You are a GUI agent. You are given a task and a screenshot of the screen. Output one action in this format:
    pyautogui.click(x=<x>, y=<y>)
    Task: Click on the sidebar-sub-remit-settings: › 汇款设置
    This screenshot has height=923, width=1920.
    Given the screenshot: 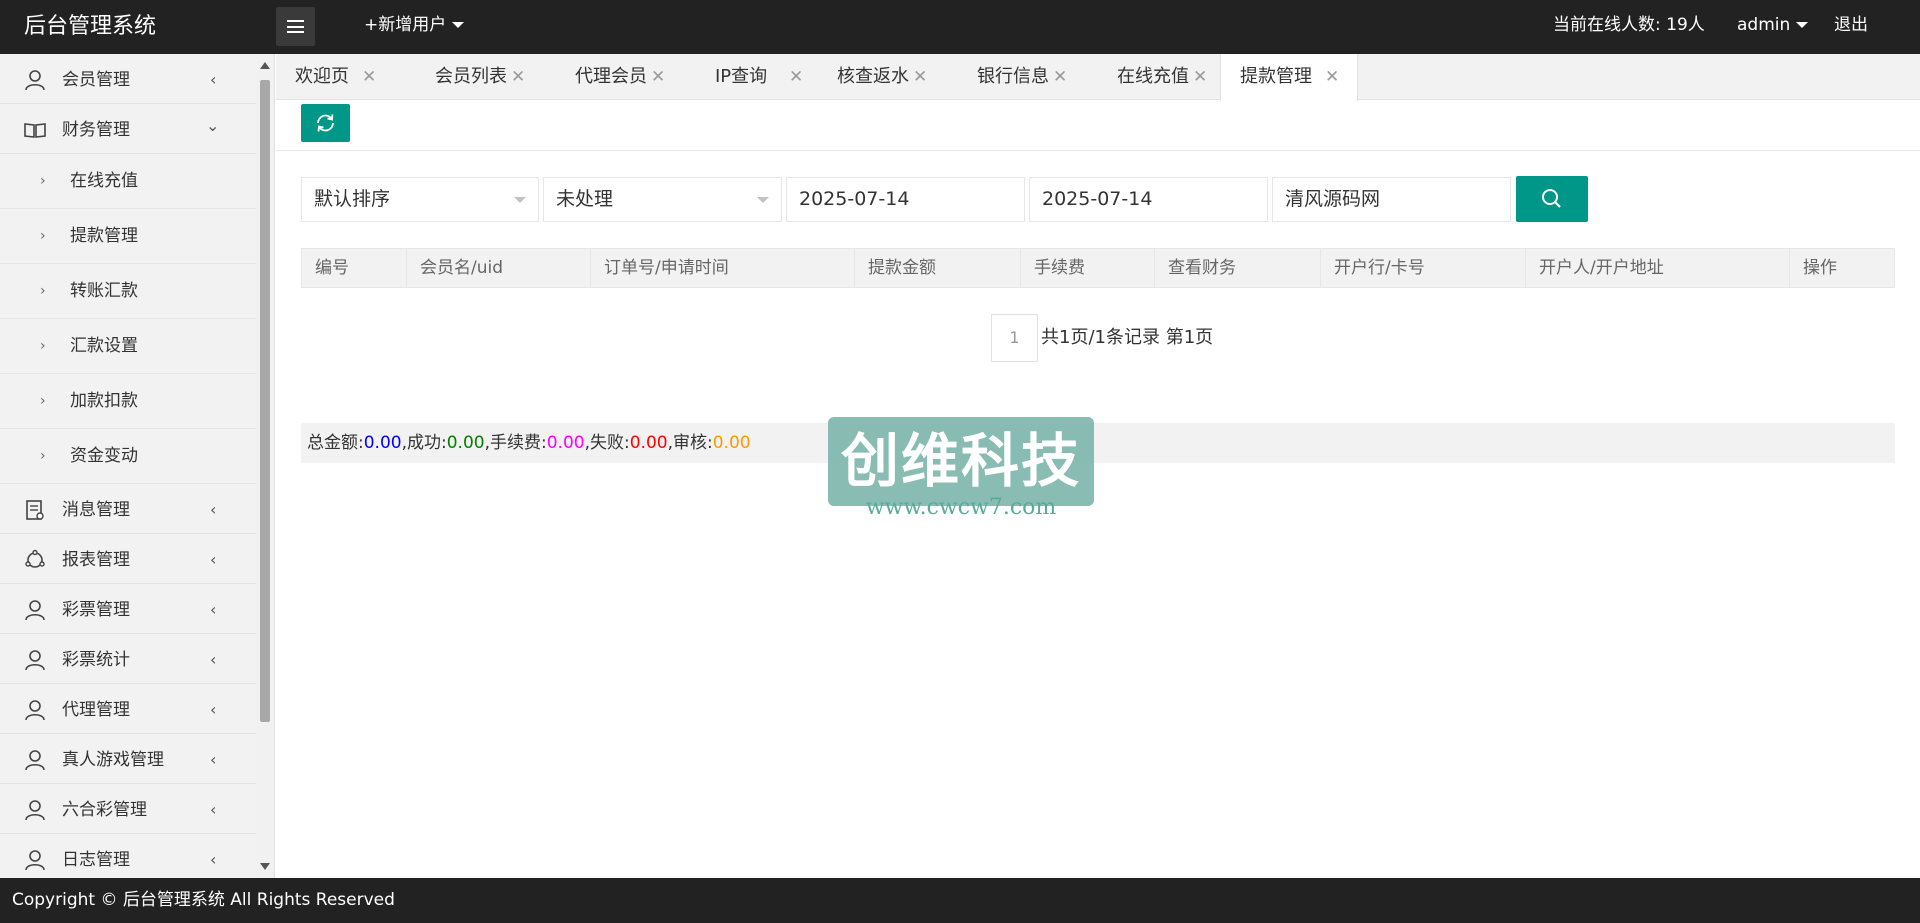 What is the action you would take?
    pyautogui.click(x=128, y=346)
    